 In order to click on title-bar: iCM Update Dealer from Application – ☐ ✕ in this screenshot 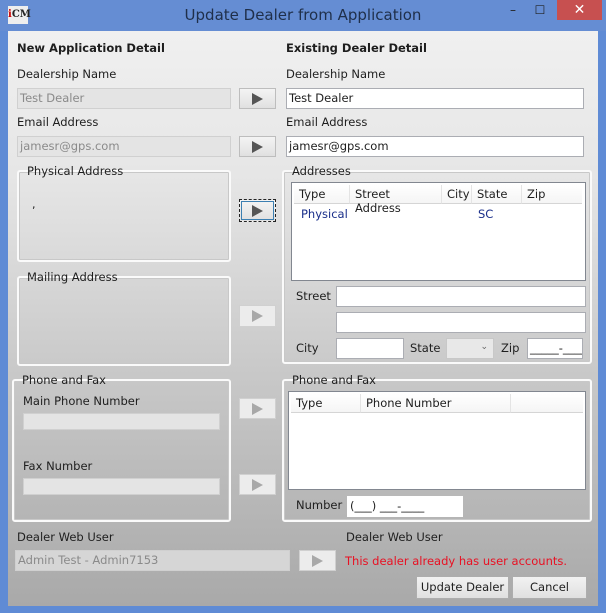, I will do `click(303, 15)`.